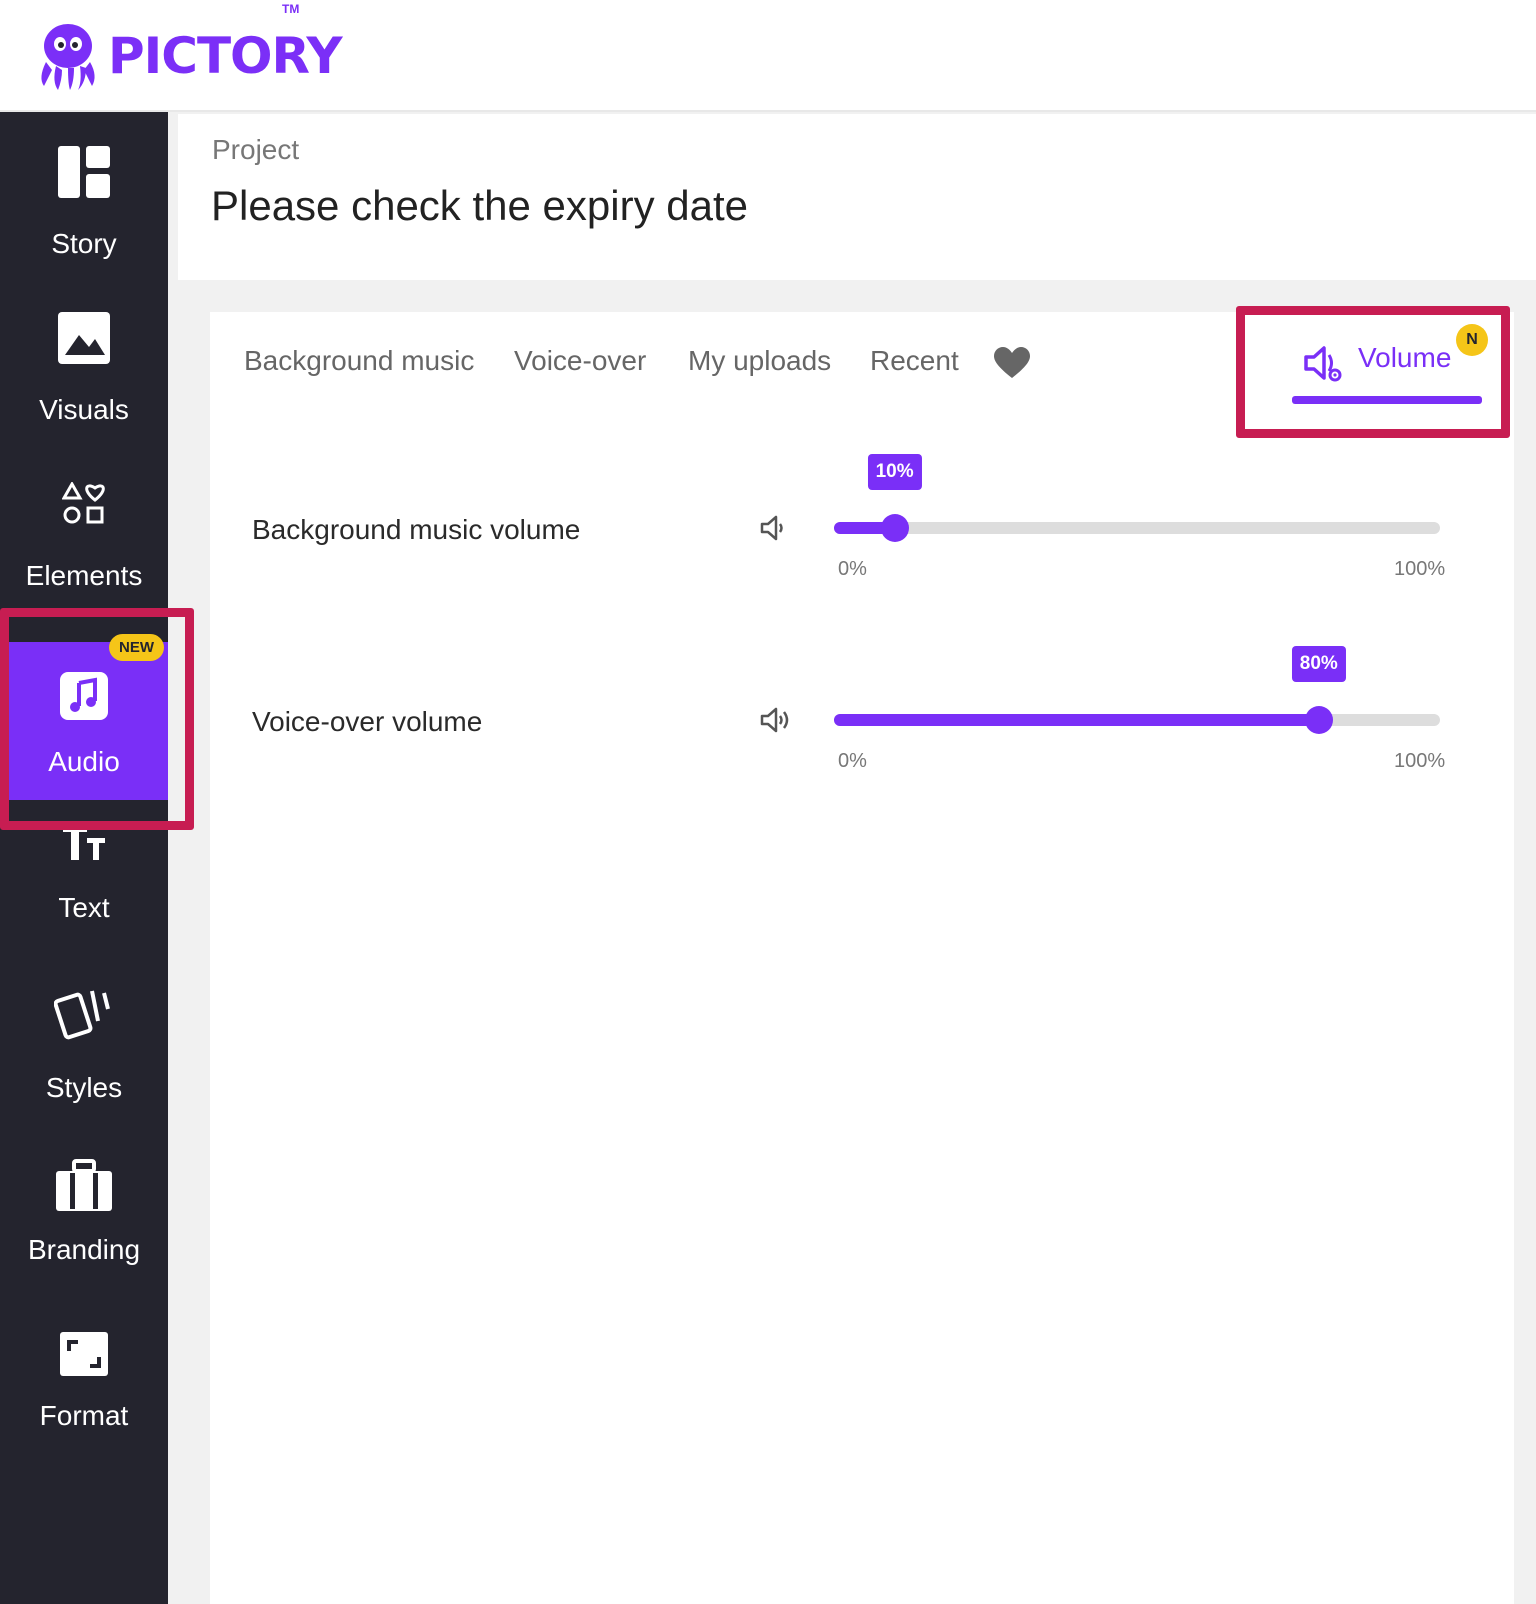  I want to click on voice-over-volume-row: Voice-over volume 80% 0% 100%, so click(862, 714).